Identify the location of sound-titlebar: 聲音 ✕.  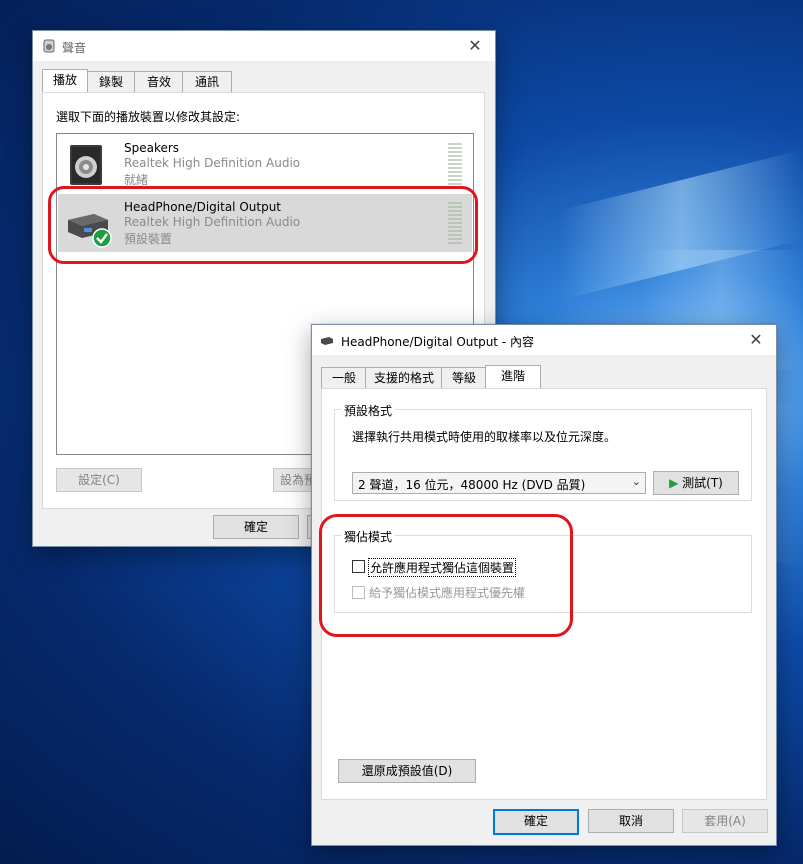
(264, 46).